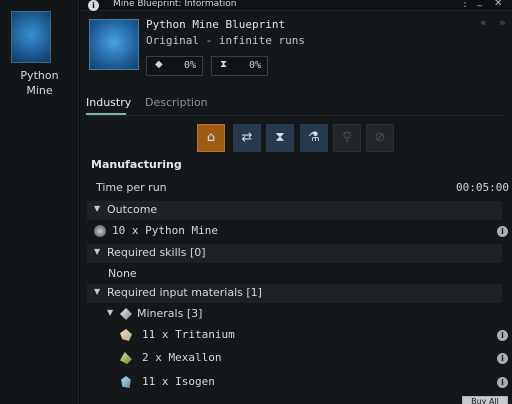  I want to click on left-item-label: Python Mine, so click(39, 83).